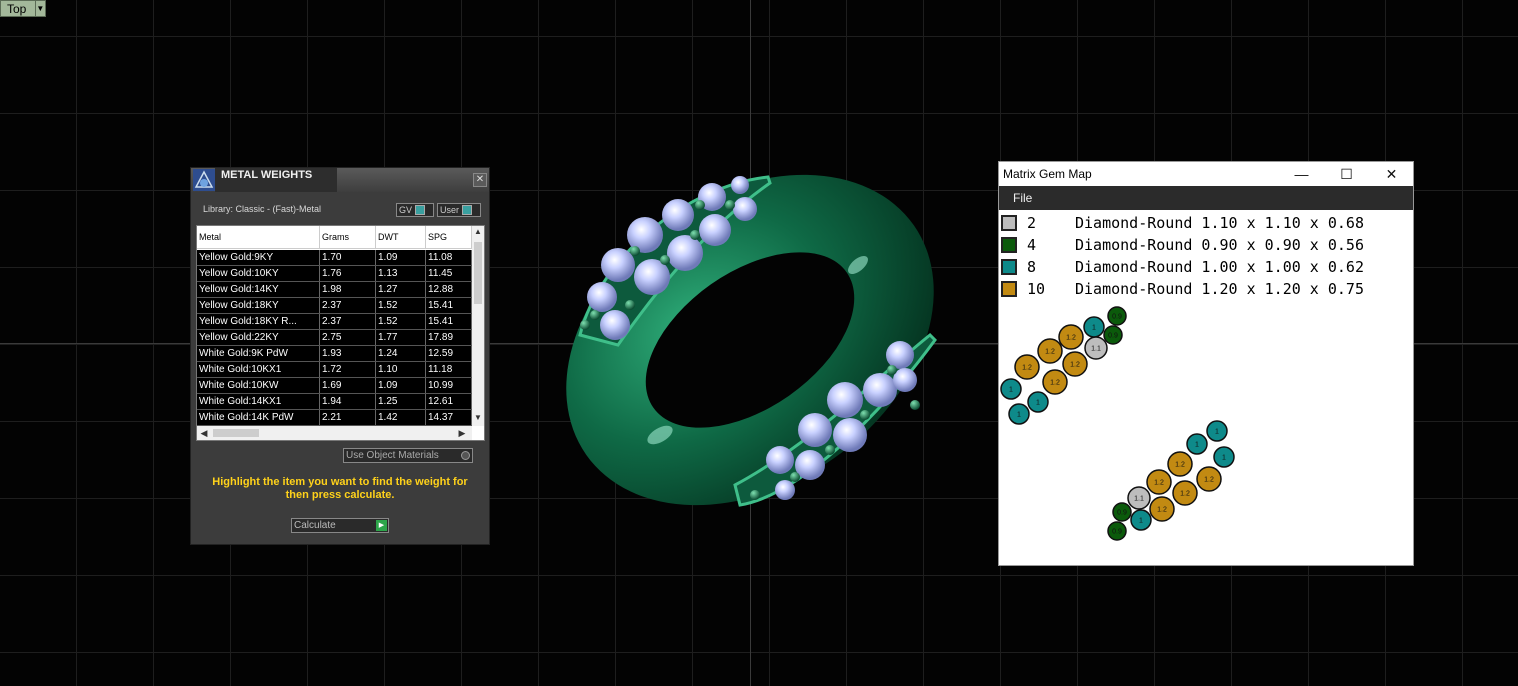 This screenshot has width=1518, height=686. What do you see at coordinates (459, 210) in the screenshot?
I see `user-toggle: User` at bounding box center [459, 210].